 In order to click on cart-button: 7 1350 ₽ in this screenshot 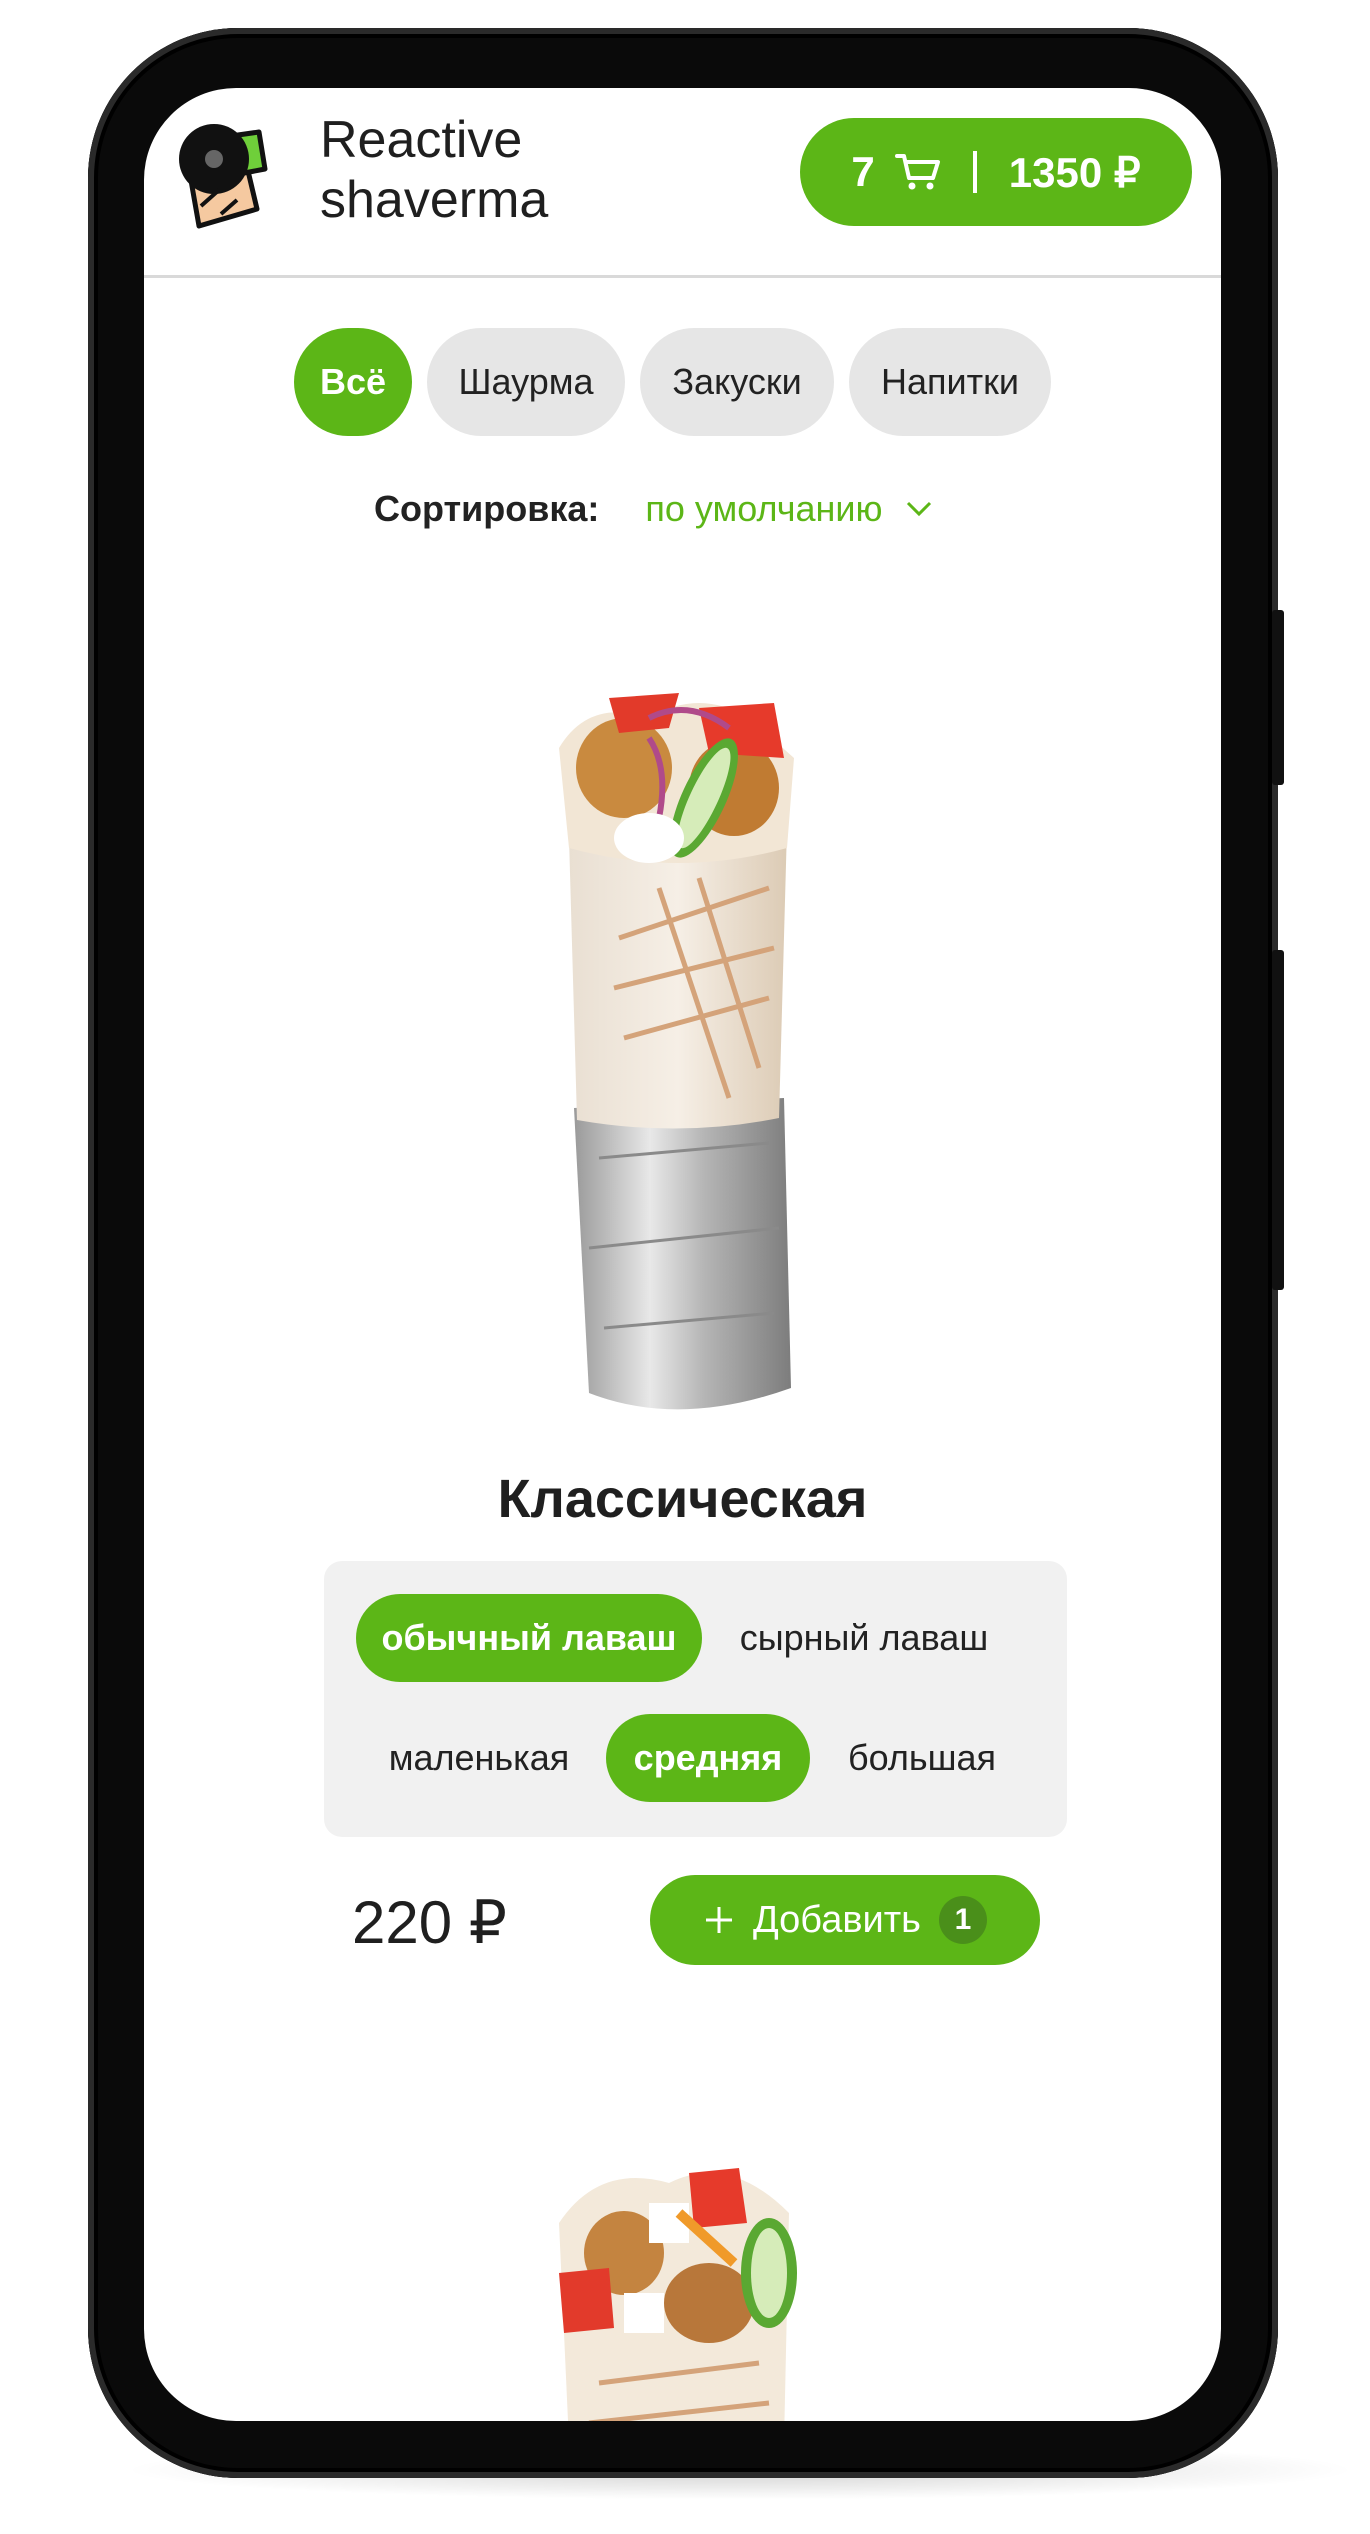, I will do `click(996, 172)`.